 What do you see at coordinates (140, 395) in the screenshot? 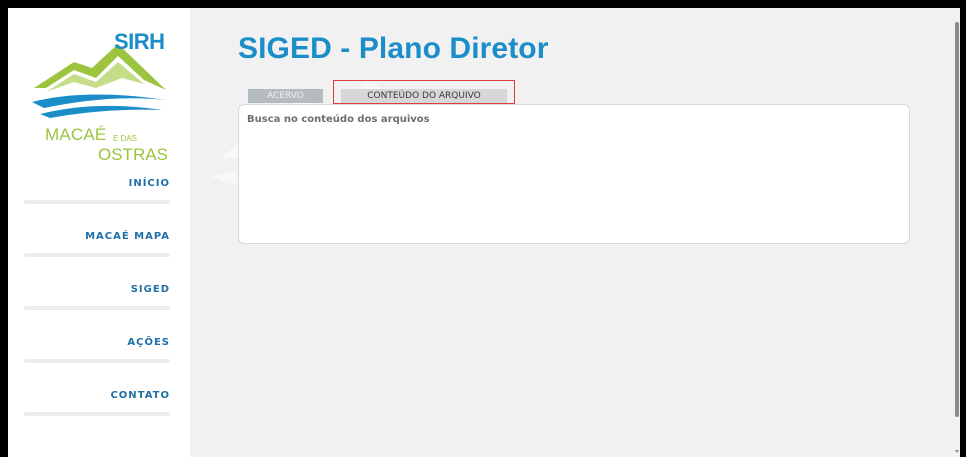
I see `nav-item-label: CONTATO` at bounding box center [140, 395].